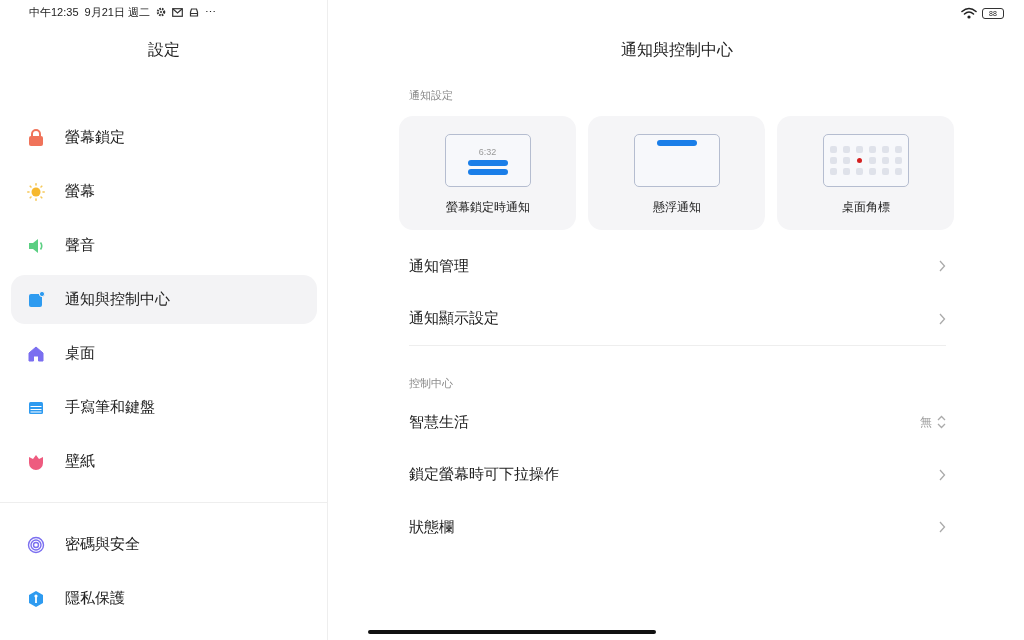 The image size is (1024, 640). What do you see at coordinates (676, 422) in the screenshot?
I see `settings-row: 智慧生活 無` at bounding box center [676, 422].